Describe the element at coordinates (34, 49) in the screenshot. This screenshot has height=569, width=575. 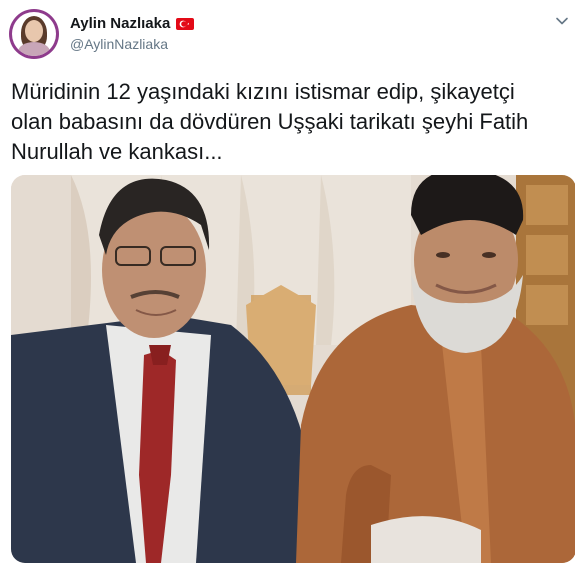
I see `avatar-body` at that location.